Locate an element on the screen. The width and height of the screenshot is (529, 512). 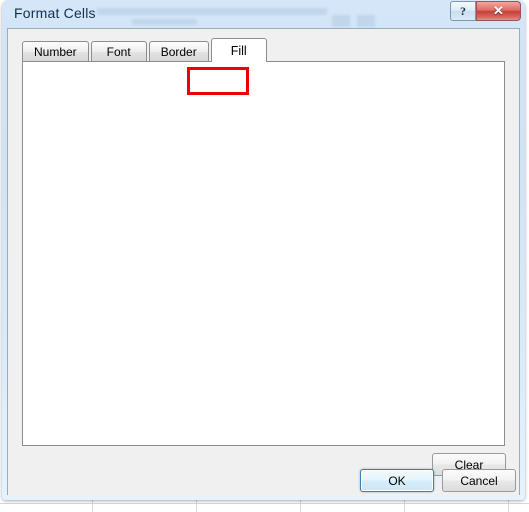
tab-fill: Fill is located at coordinates (238, 50).